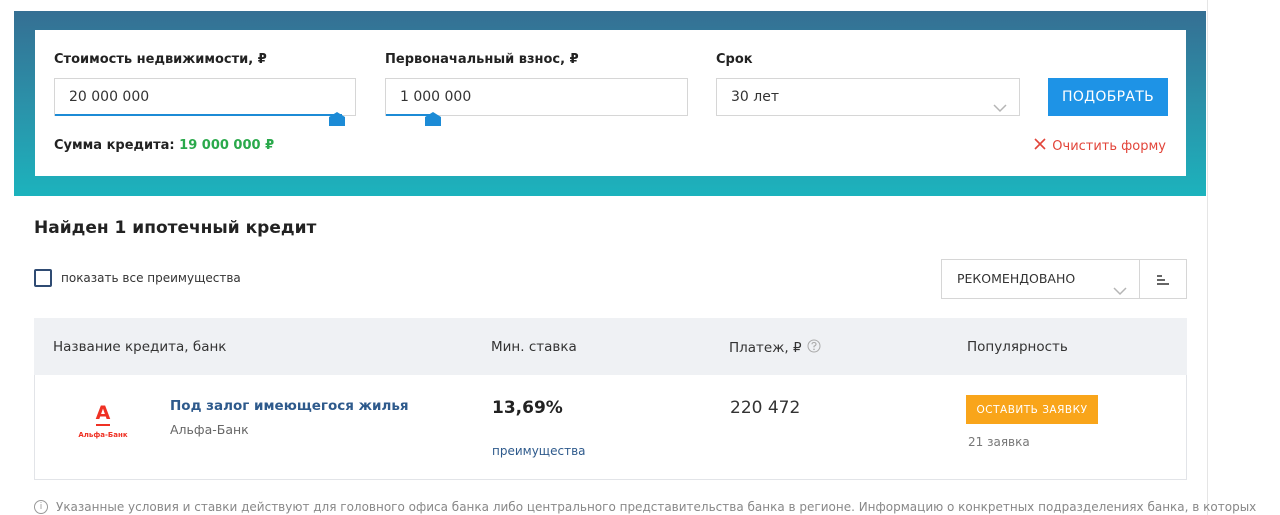  I want to click on property-cost-slider-track, so click(198, 115).